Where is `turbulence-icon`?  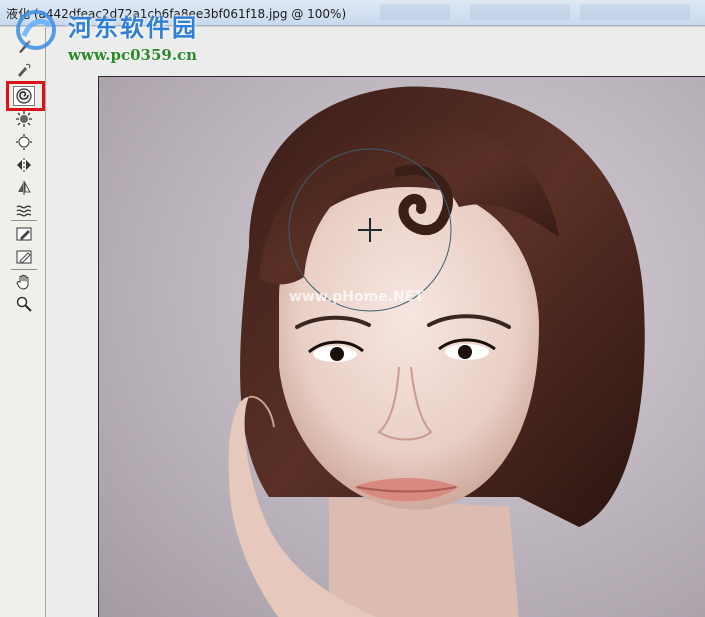 turbulence-icon is located at coordinates (24, 211).